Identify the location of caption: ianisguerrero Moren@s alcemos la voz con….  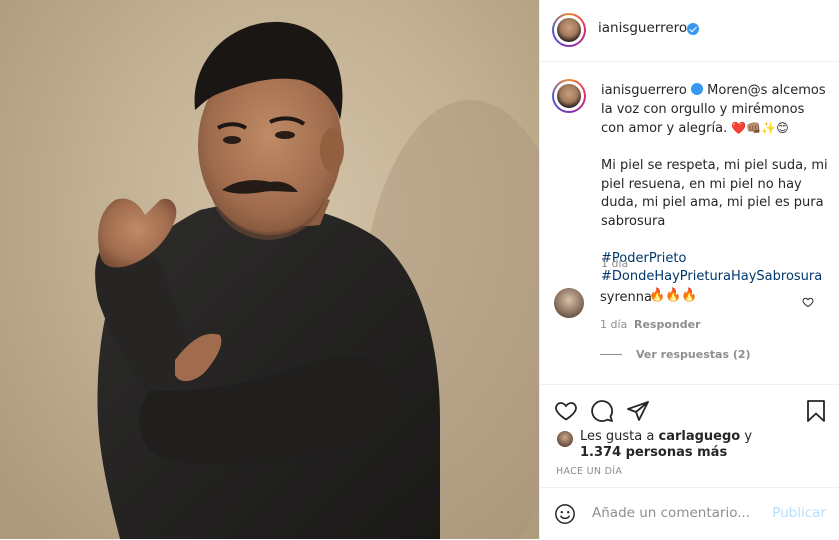
(716, 184).